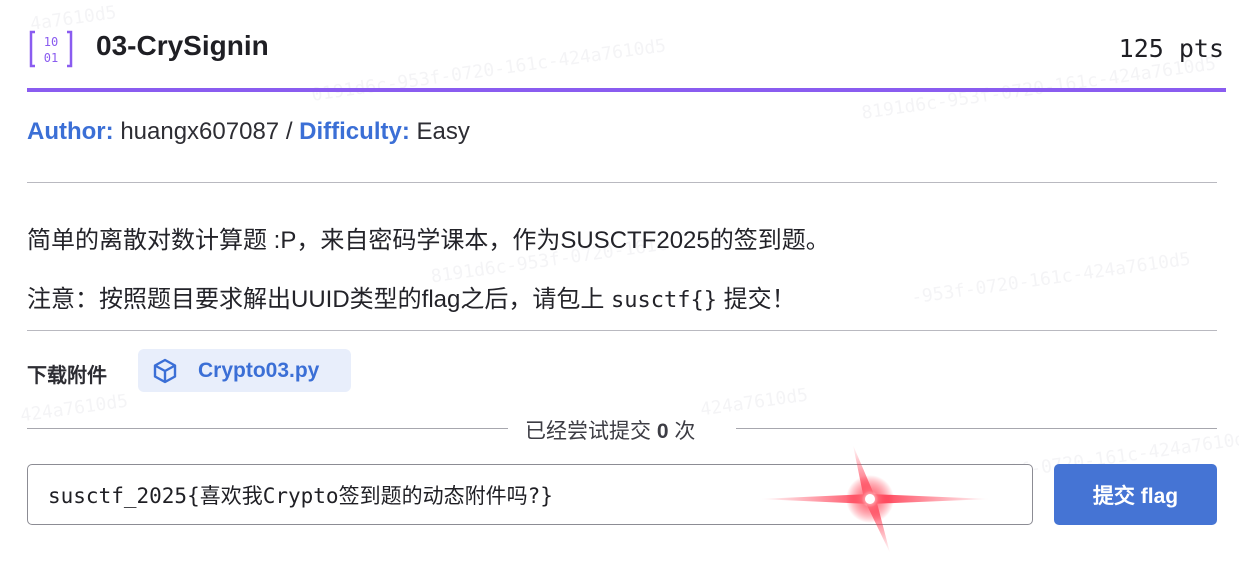  Describe the element at coordinates (67, 376) in the screenshot. I see `attachments-label: 下载附件` at that location.